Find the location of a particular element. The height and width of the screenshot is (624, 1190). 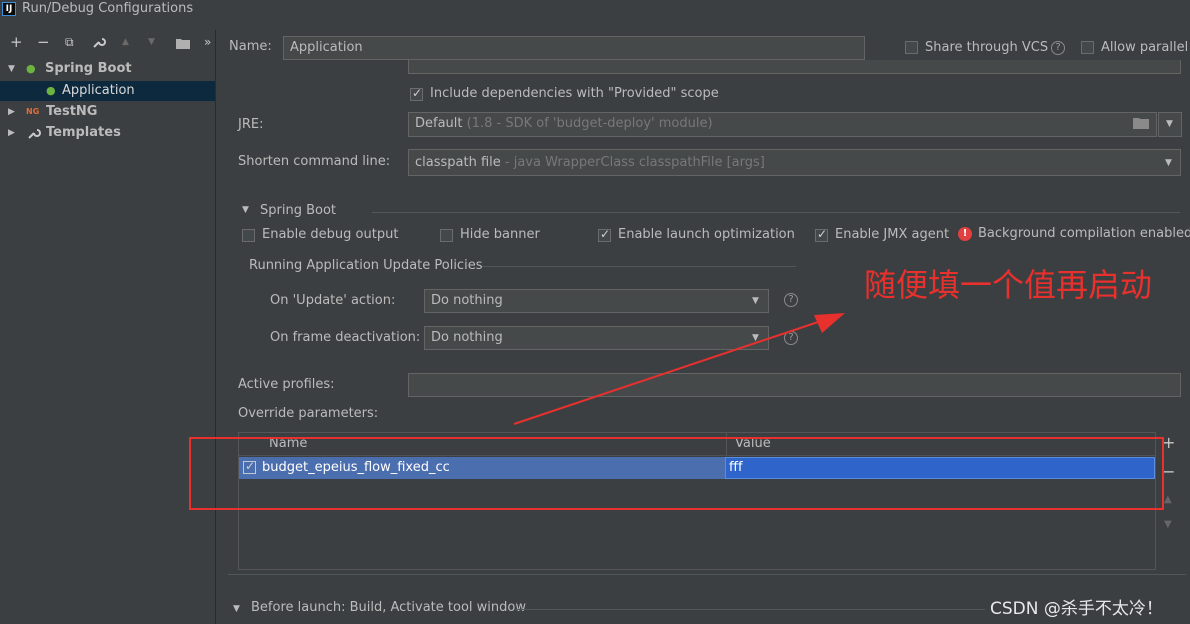

update-policies-title: Running Application Update Policies is located at coordinates (366, 265).